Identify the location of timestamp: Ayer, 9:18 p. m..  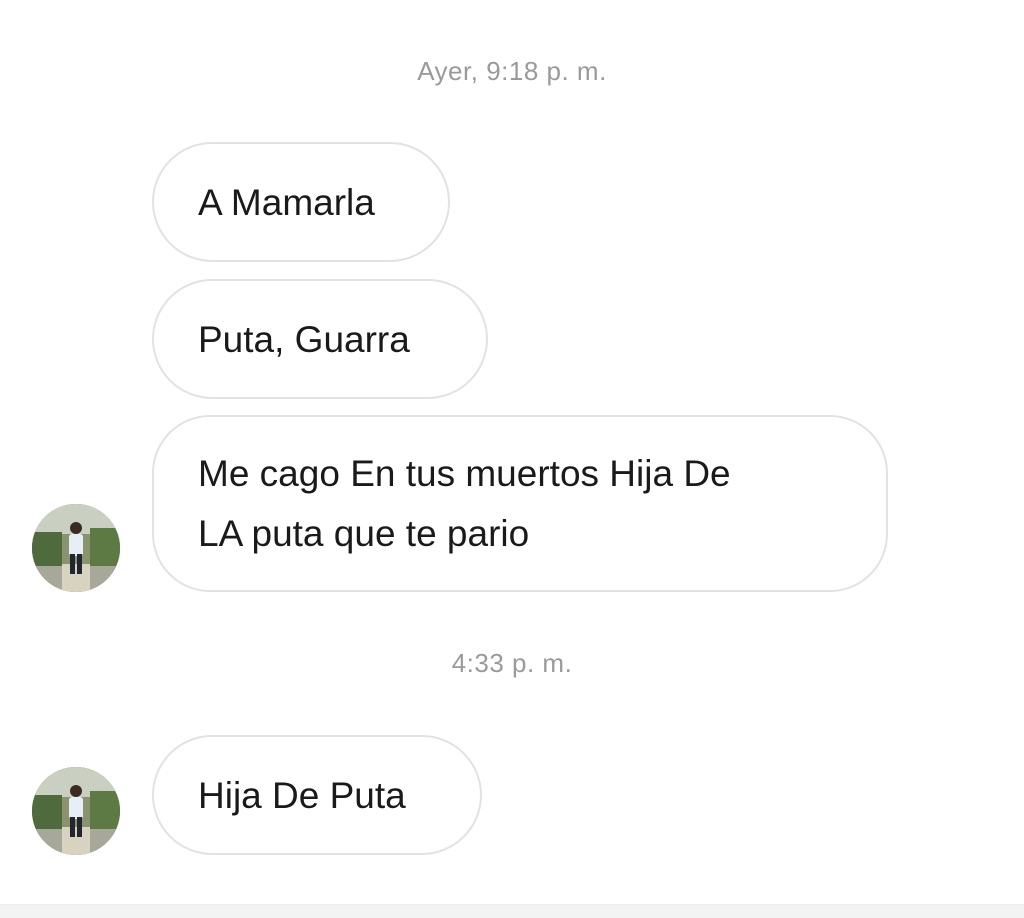
(512, 71).